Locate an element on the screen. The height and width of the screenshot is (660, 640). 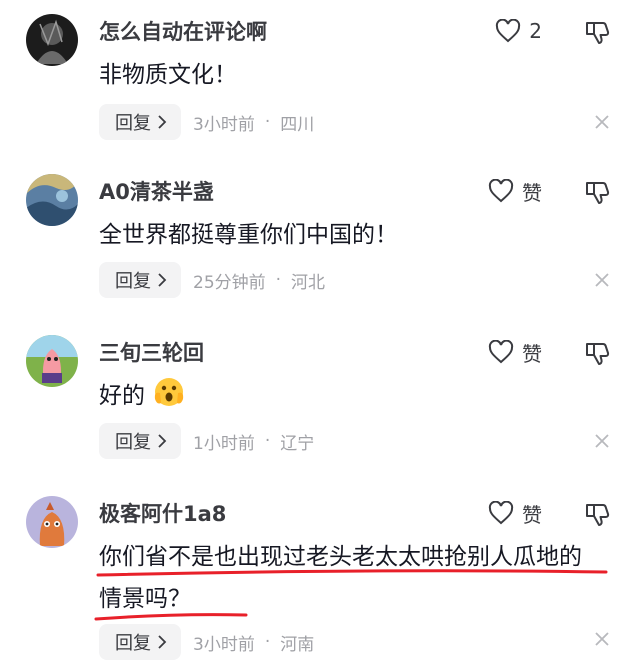
username: 三旬三轮回 is located at coordinates (151, 352).